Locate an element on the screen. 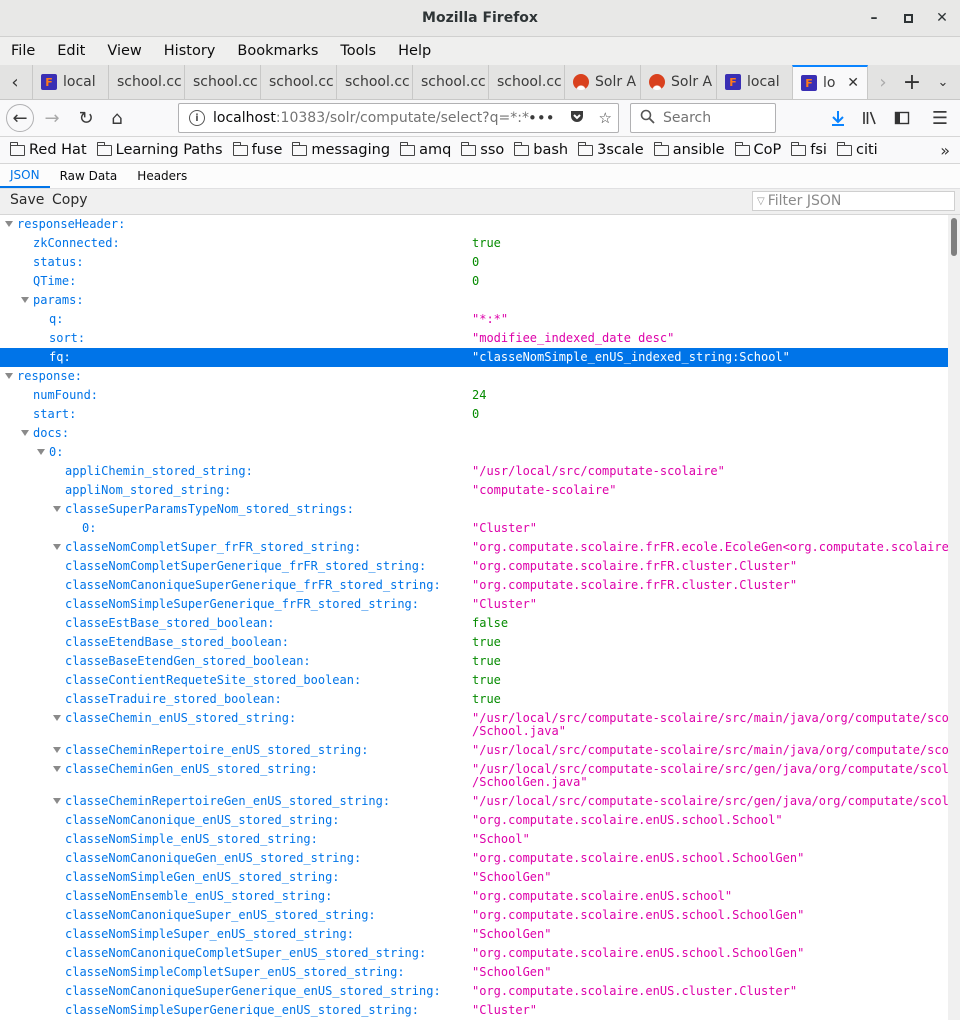 The width and height of the screenshot is (960, 1020). copy-button: Copy is located at coordinates (70, 200).